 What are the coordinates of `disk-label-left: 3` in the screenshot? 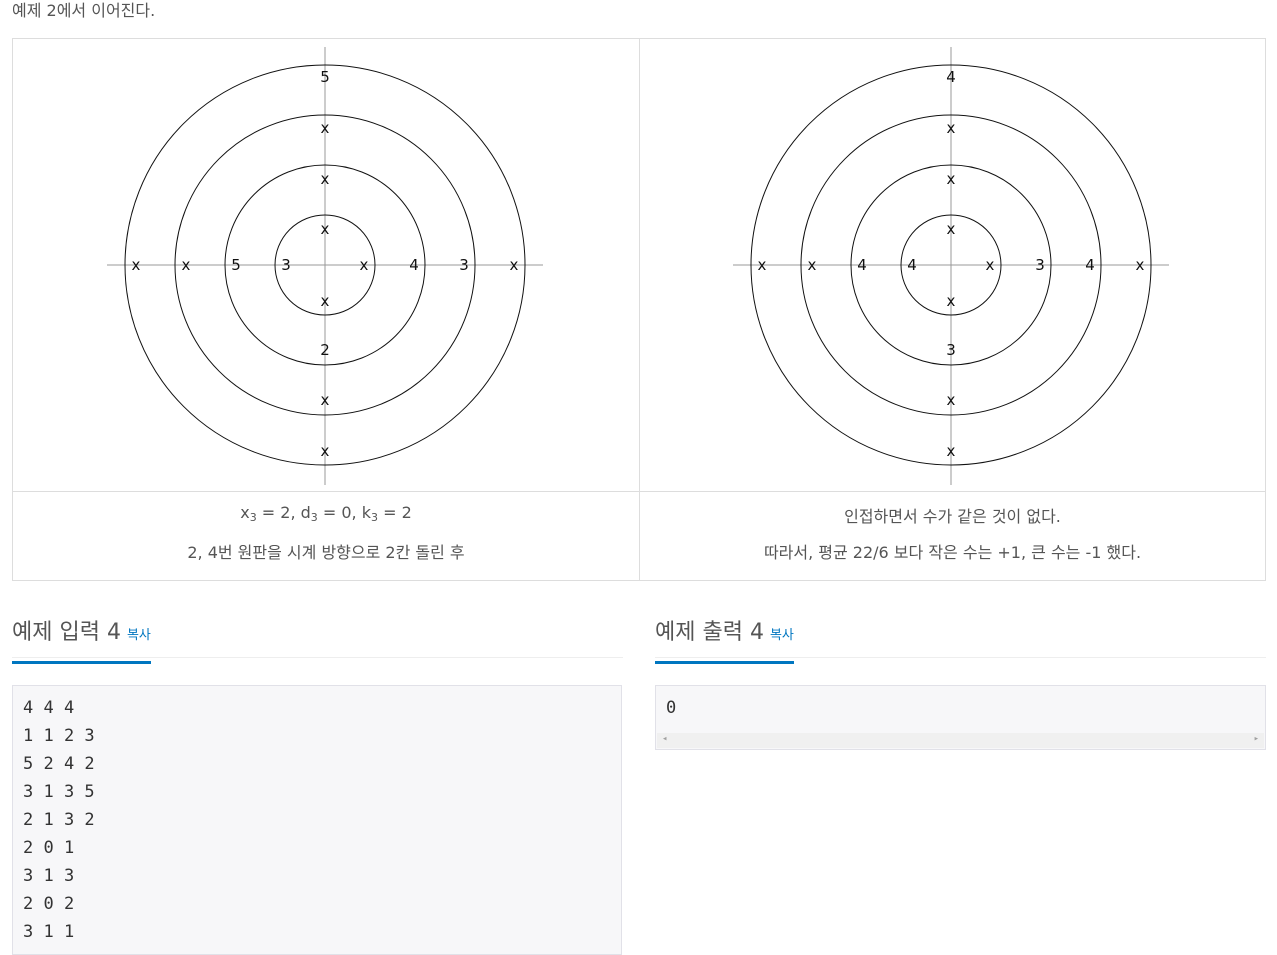 It's located at (286, 265).